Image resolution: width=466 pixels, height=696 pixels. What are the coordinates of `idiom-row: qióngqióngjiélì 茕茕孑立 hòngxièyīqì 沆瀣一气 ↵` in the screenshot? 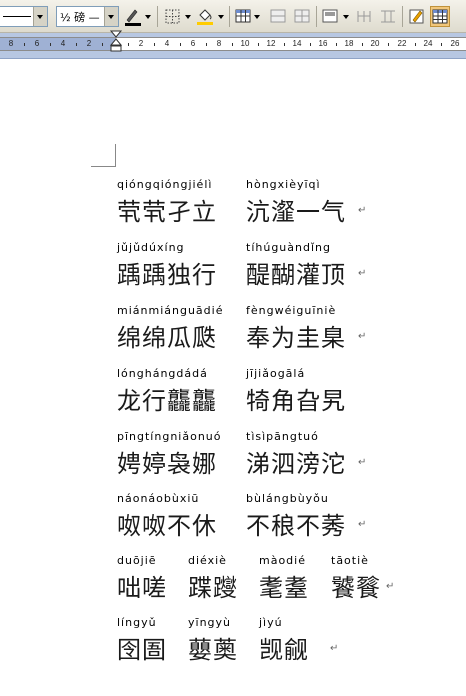 It's located at (233, 208).